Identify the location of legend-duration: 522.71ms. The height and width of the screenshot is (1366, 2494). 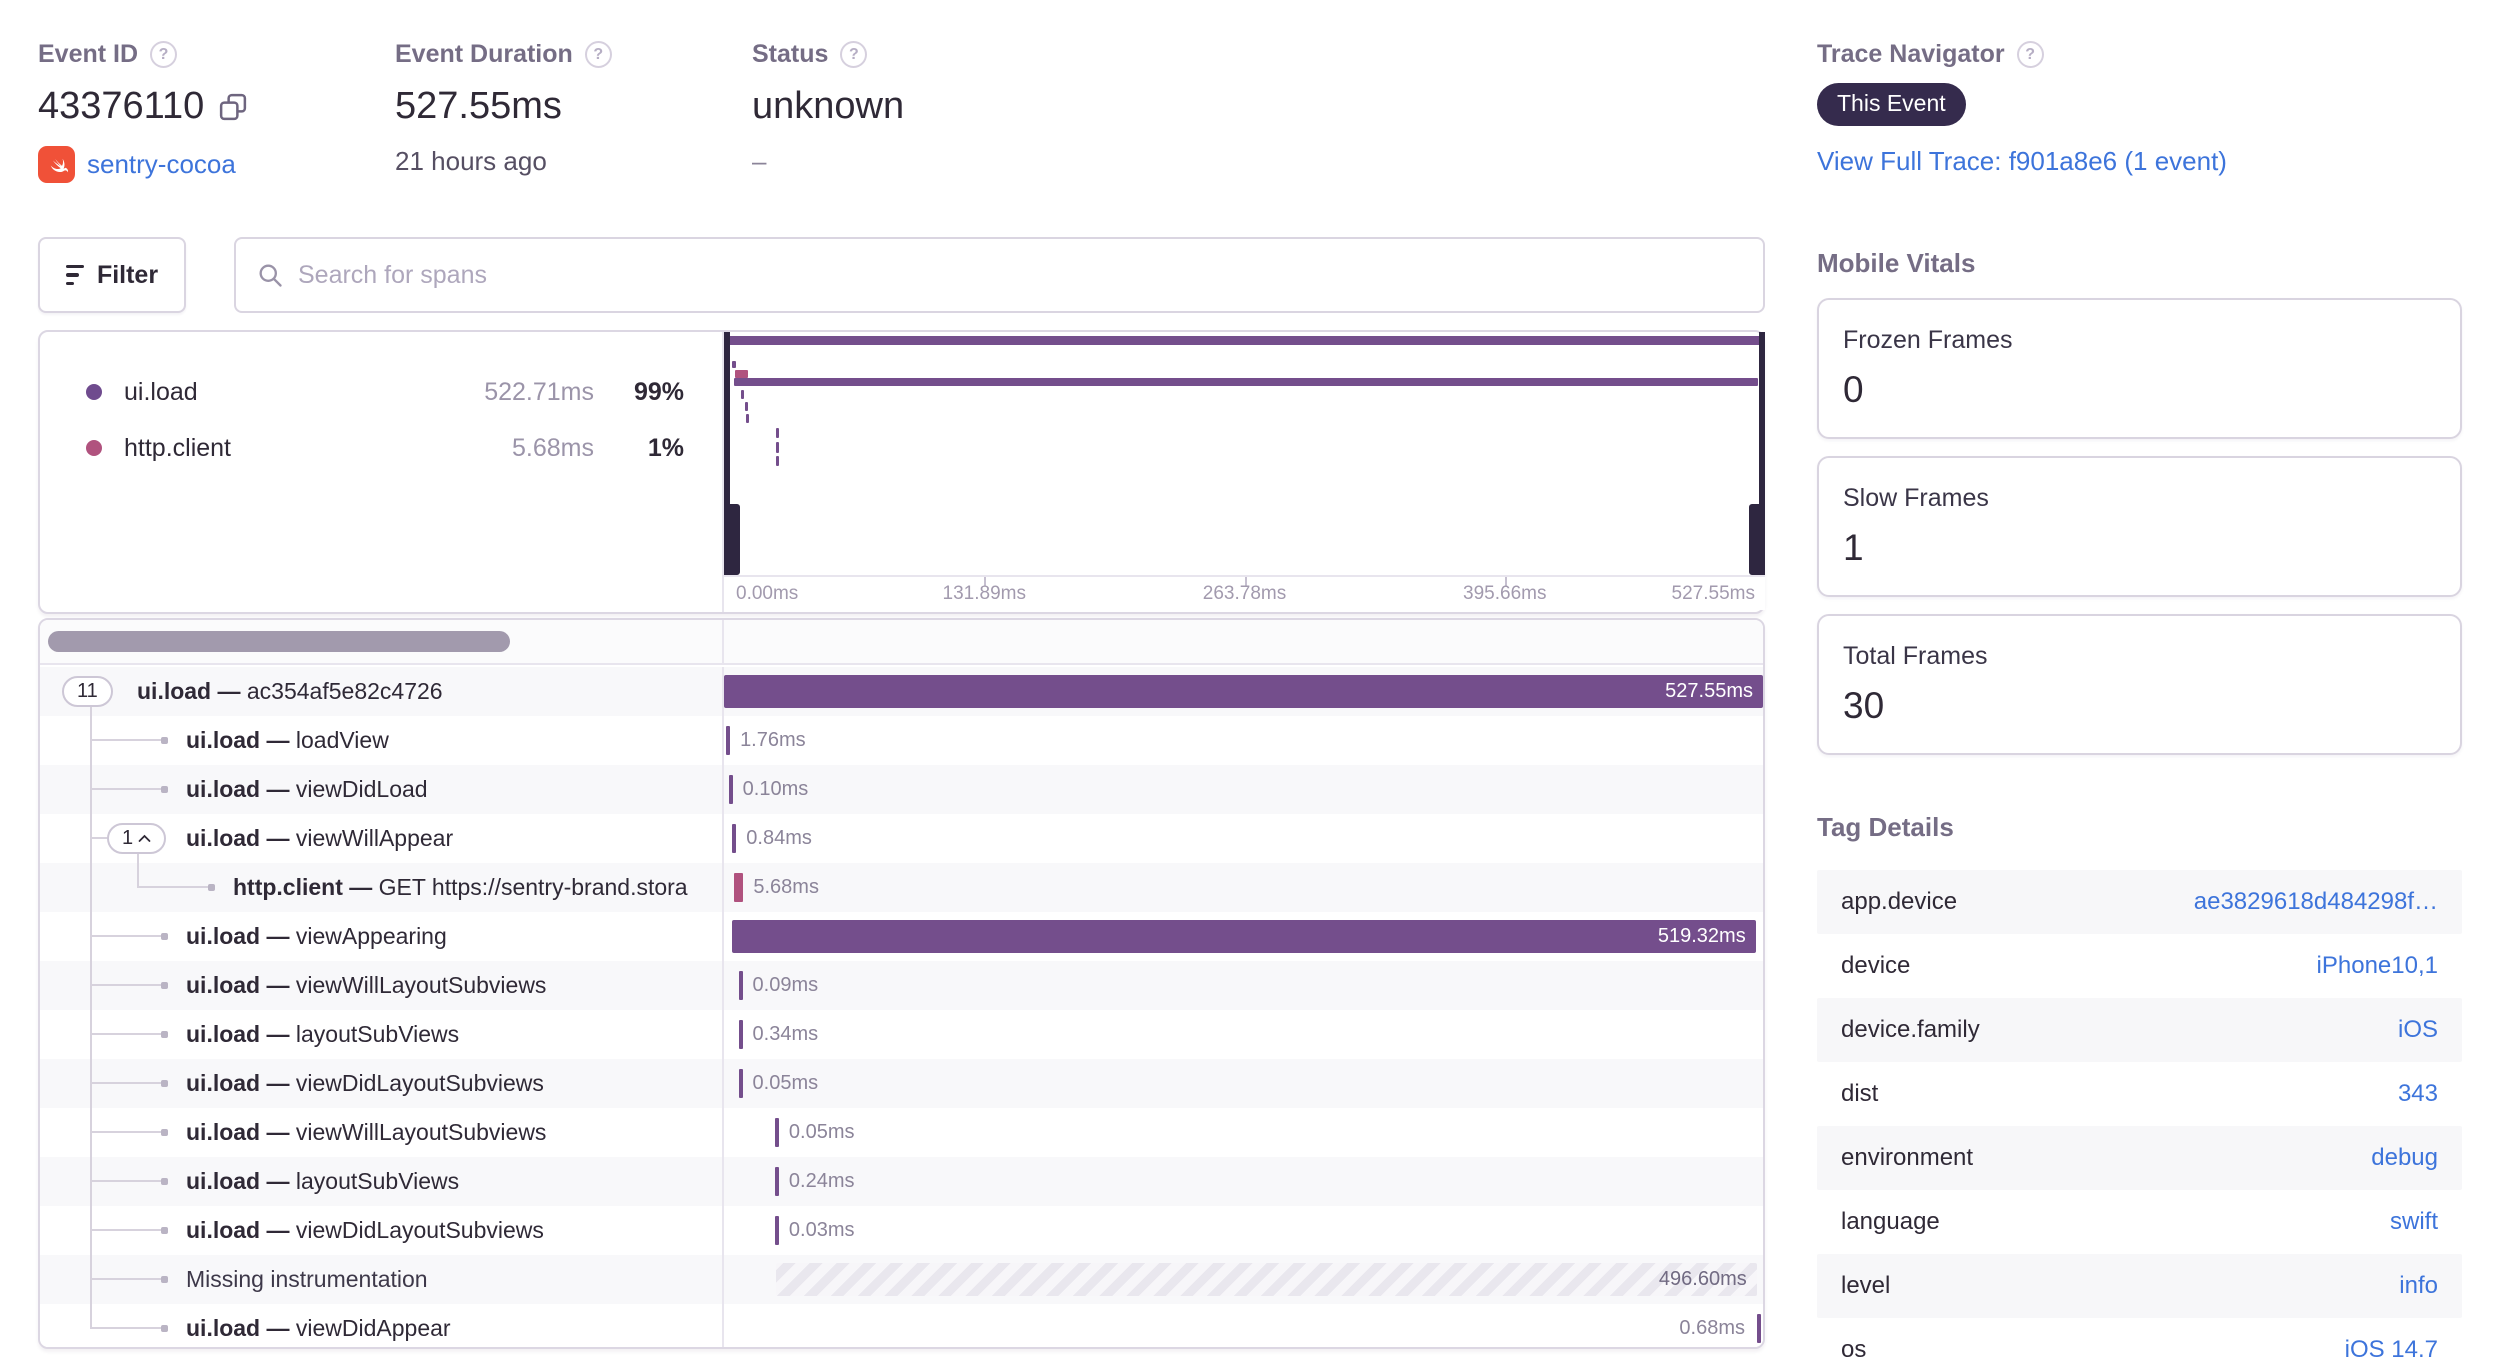
(539, 392).